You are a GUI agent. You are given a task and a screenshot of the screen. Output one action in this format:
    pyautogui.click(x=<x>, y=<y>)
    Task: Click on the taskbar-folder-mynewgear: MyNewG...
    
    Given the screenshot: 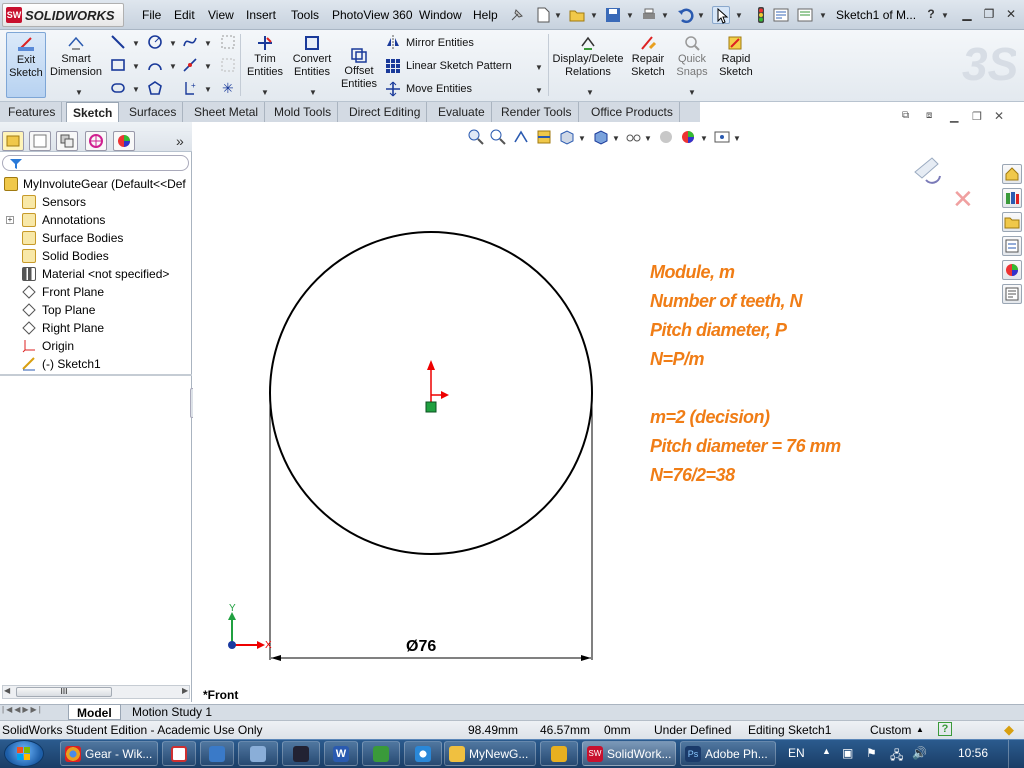 What is the action you would take?
    pyautogui.click(x=490, y=753)
    